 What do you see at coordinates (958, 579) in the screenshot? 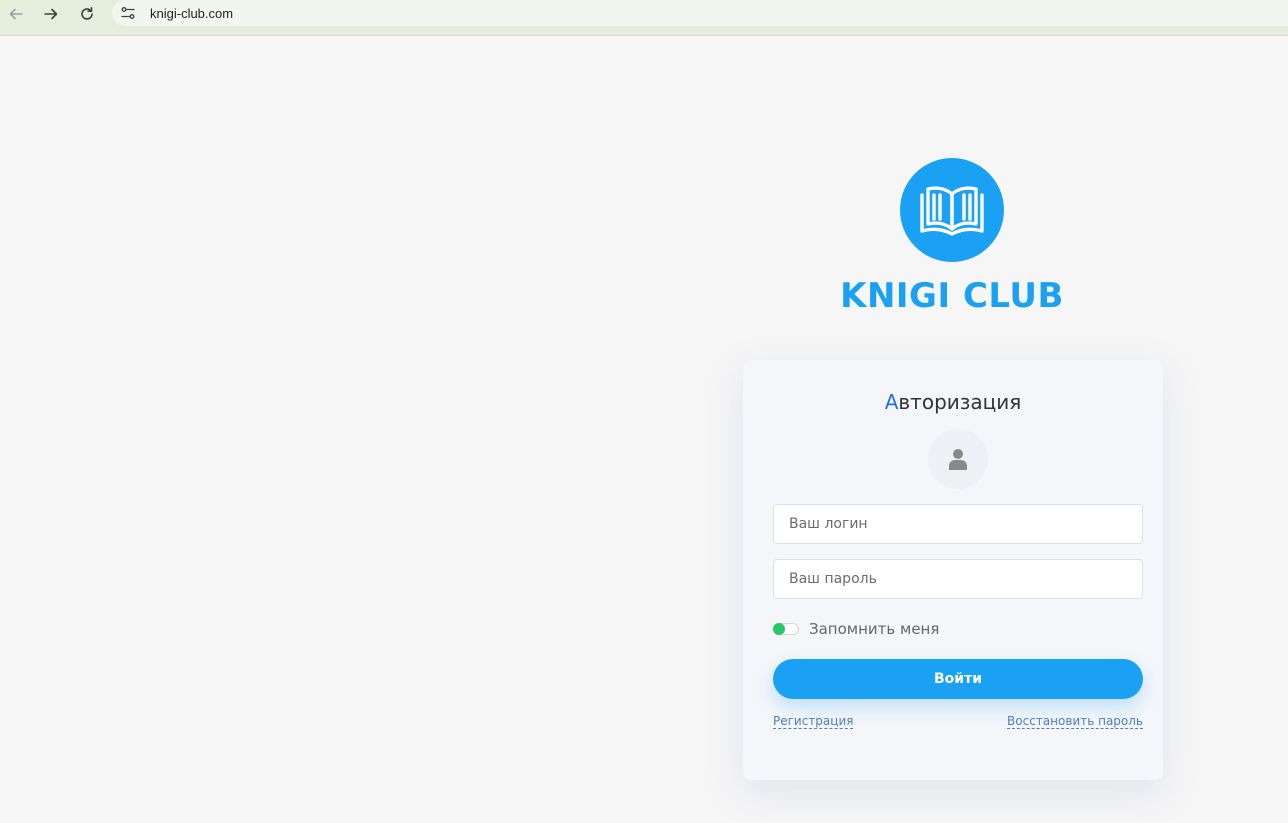
I see `password-input` at bounding box center [958, 579].